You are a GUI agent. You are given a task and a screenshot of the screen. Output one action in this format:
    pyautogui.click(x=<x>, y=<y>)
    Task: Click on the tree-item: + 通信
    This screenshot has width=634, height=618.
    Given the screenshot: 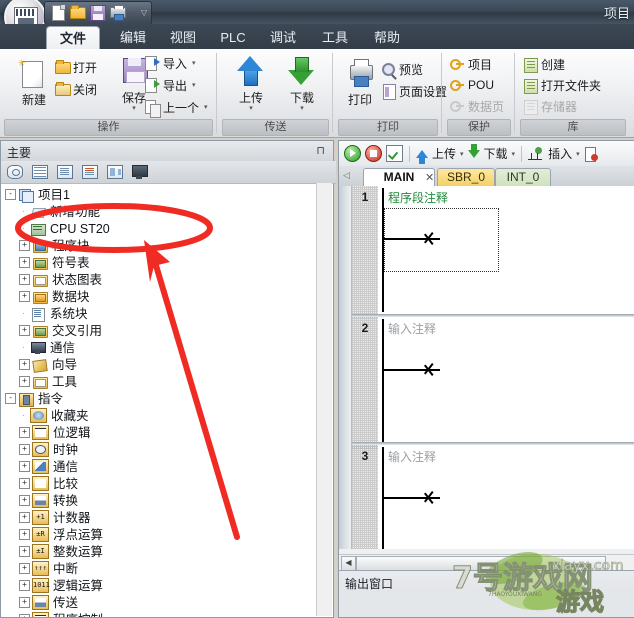 What is the action you would take?
    pyautogui.click(x=159, y=466)
    